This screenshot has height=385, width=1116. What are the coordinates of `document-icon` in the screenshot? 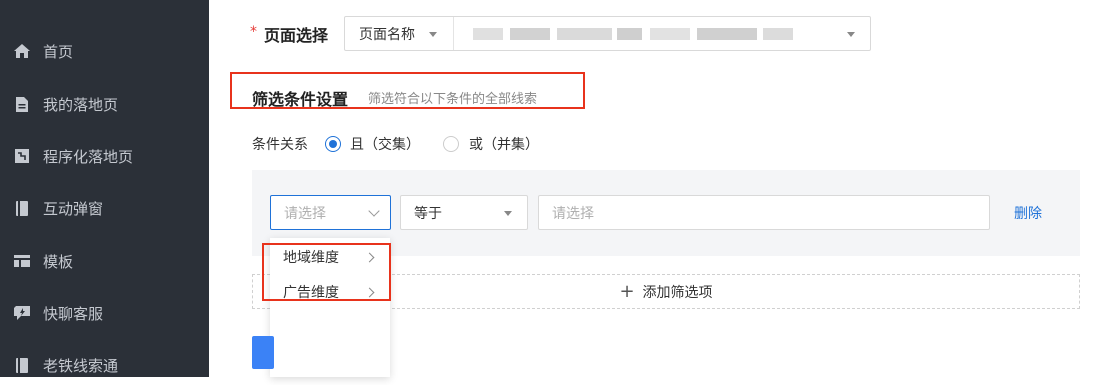 It's located at (22, 104).